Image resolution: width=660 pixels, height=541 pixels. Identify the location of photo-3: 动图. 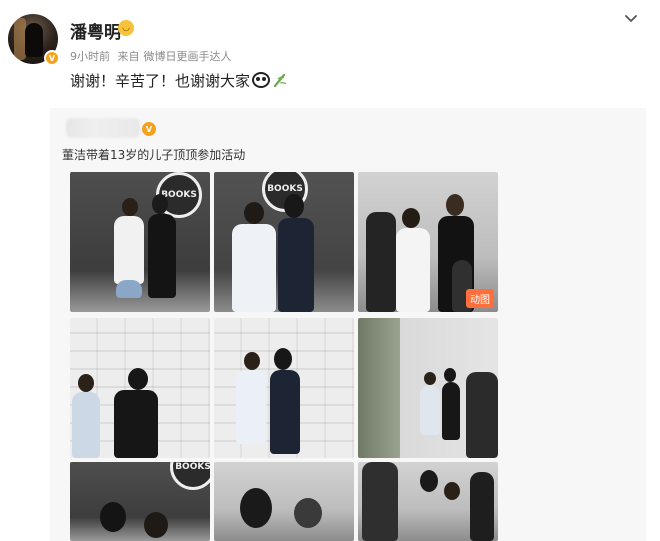
(428, 242).